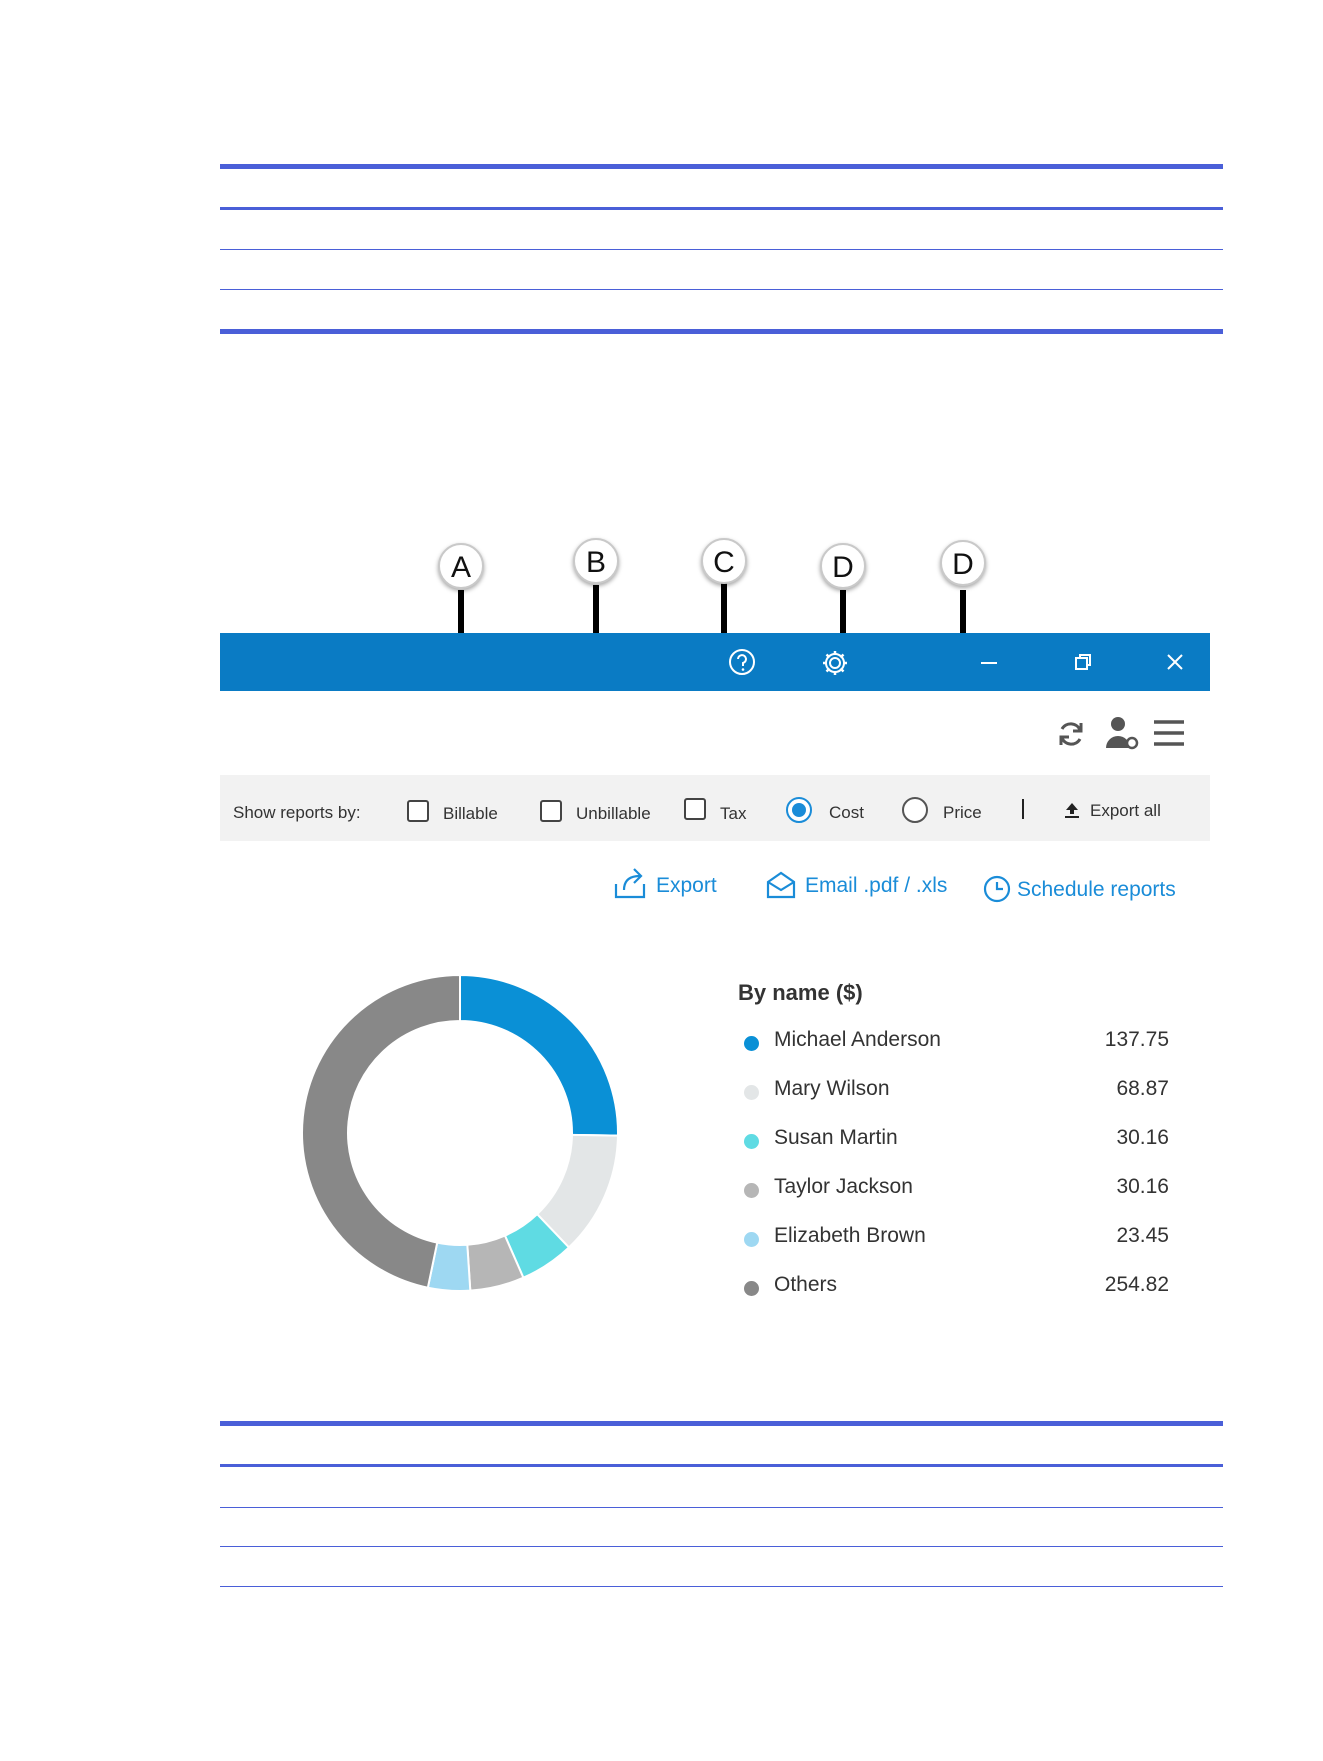 The height and width of the screenshot is (1761, 1323). What do you see at coordinates (1169, 735) in the screenshot?
I see `menu-icon` at bounding box center [1169, 735].